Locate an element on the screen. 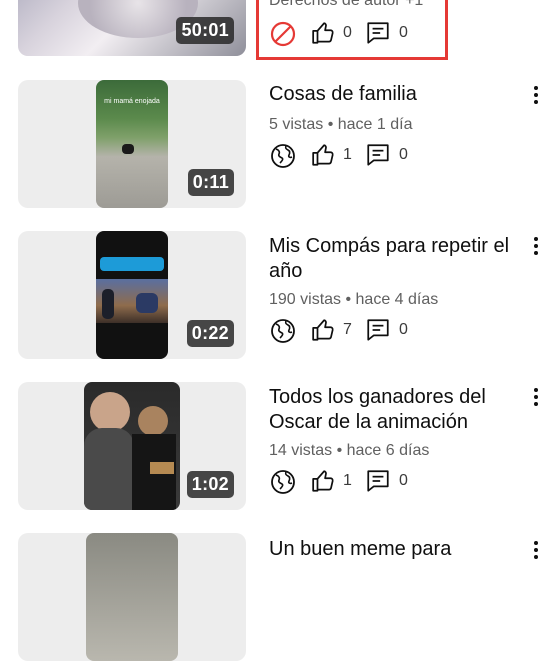 This screenshot has height=661, width=560. video-title: Un buen meme para is located at coordinates (395, 549).